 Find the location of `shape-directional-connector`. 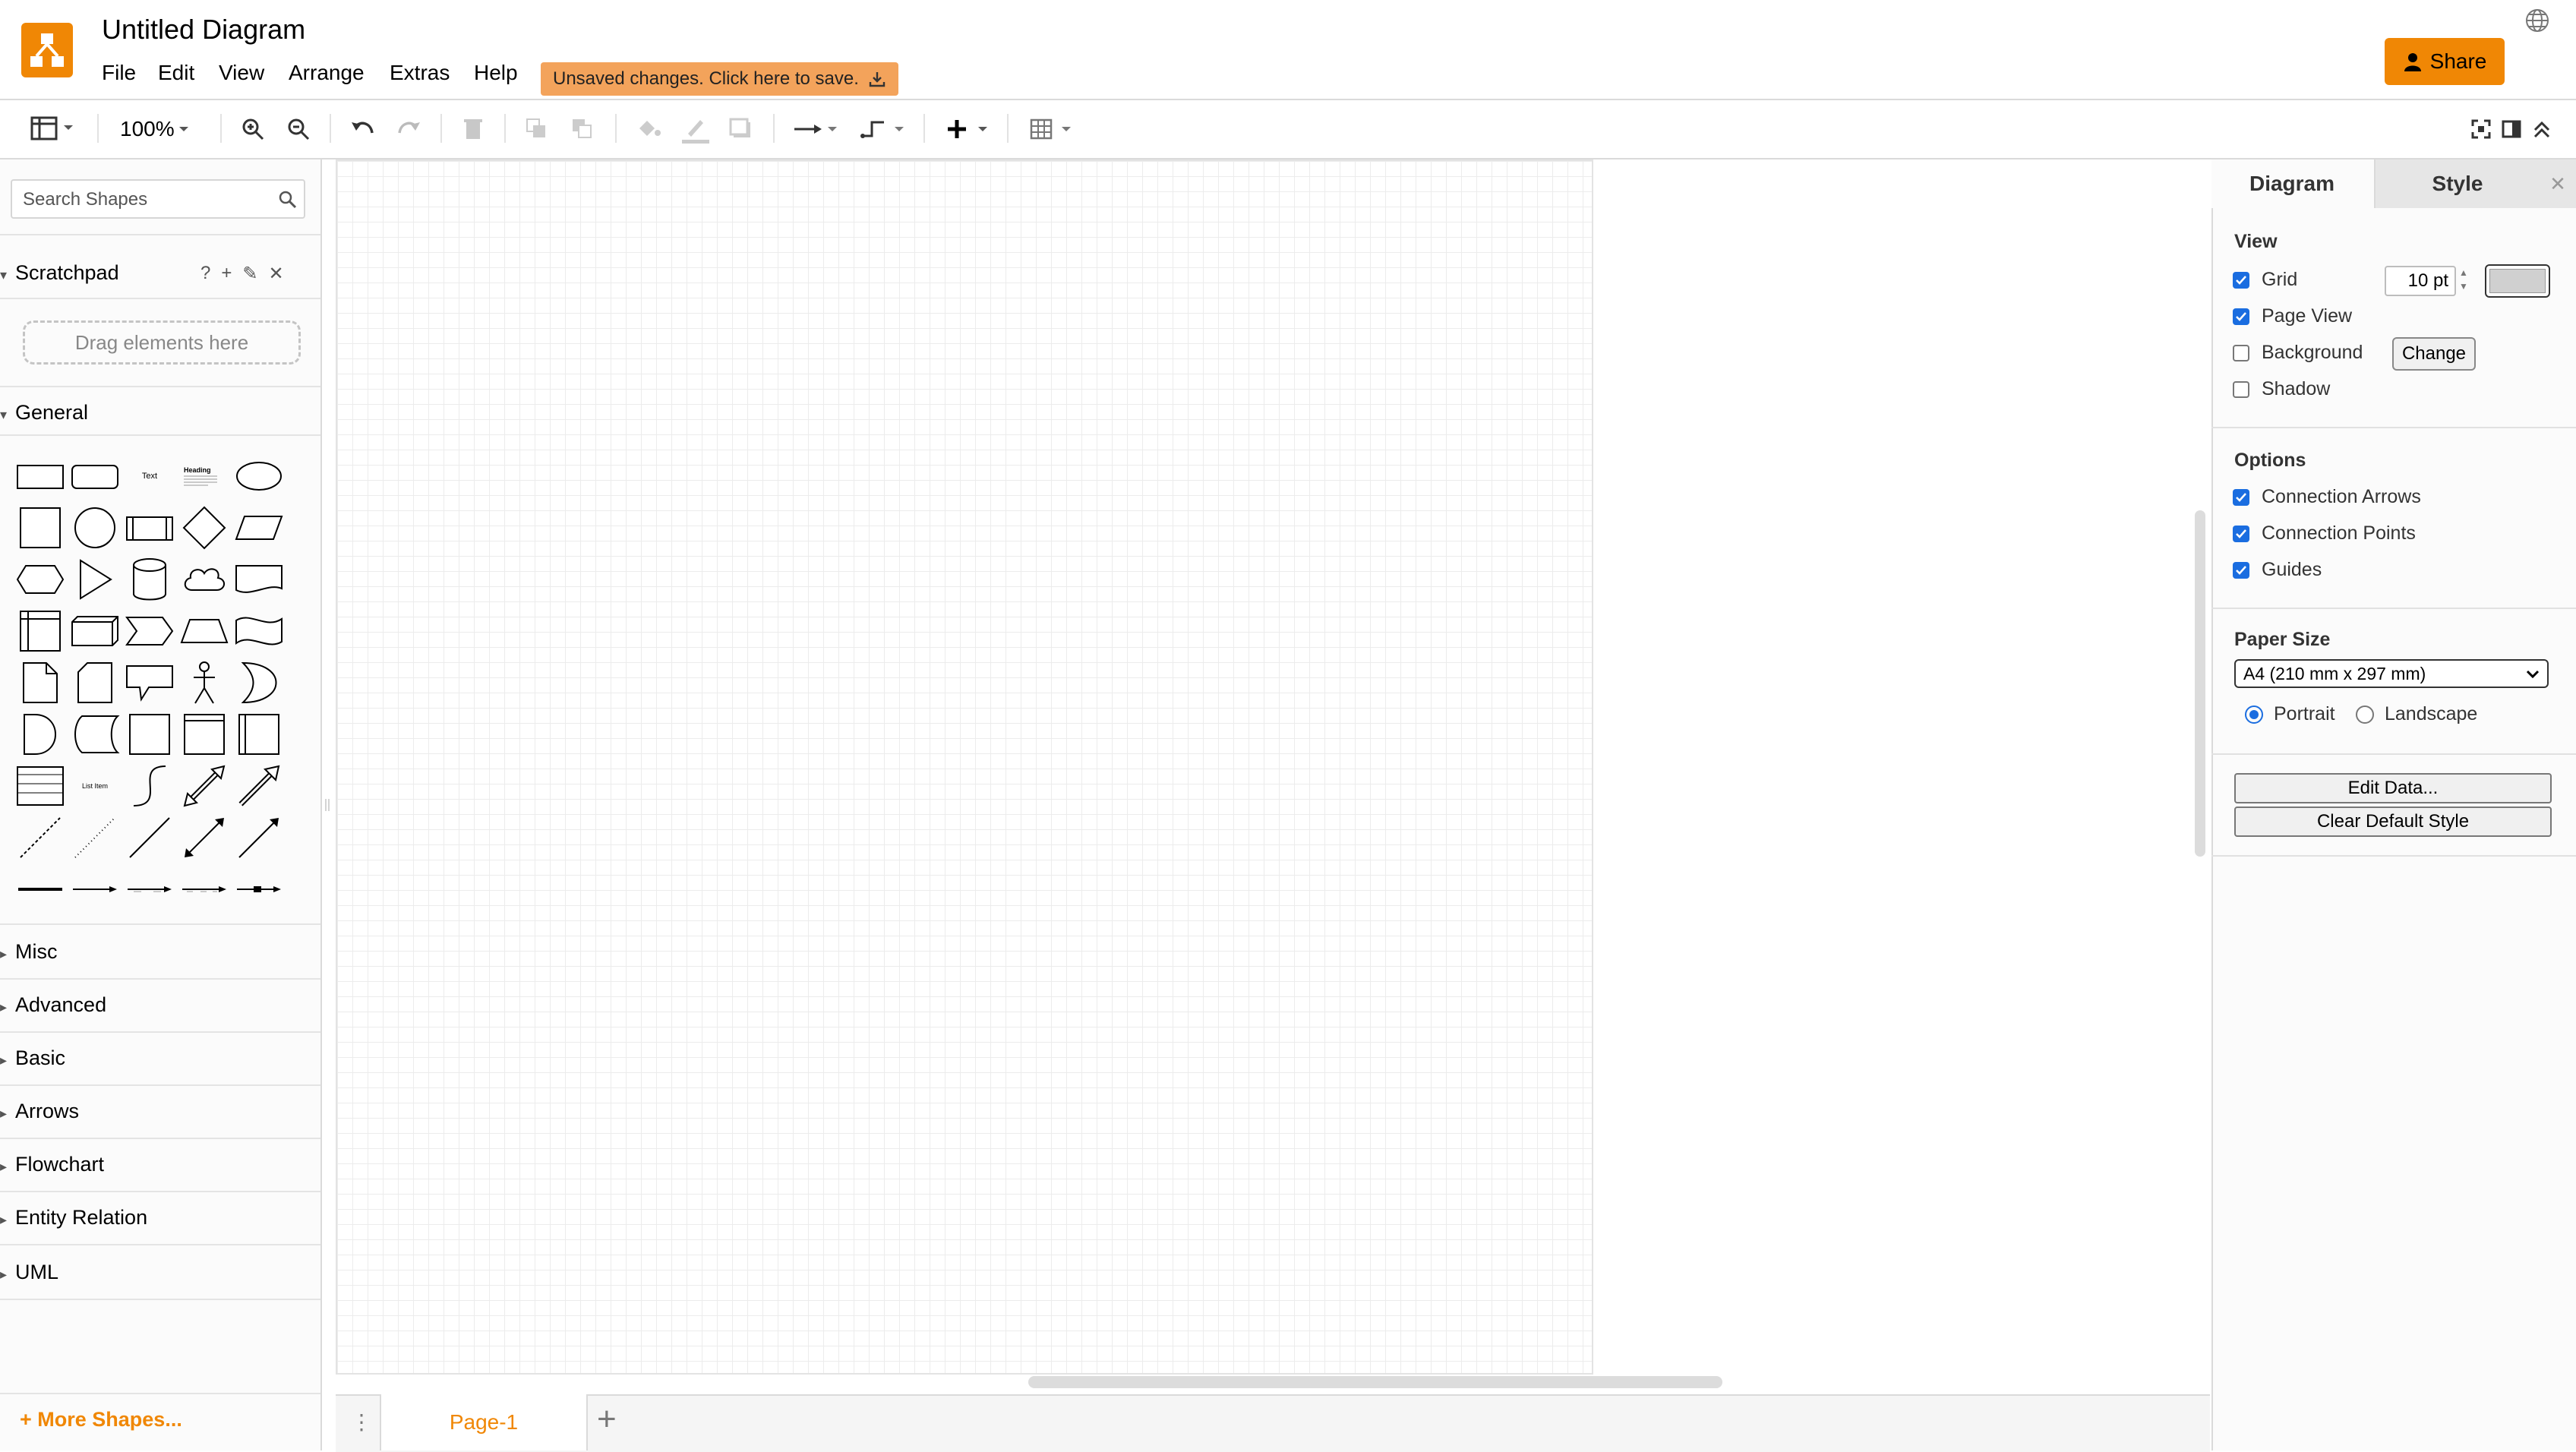

shape-directional-connector is located at coordinates (259, 838).